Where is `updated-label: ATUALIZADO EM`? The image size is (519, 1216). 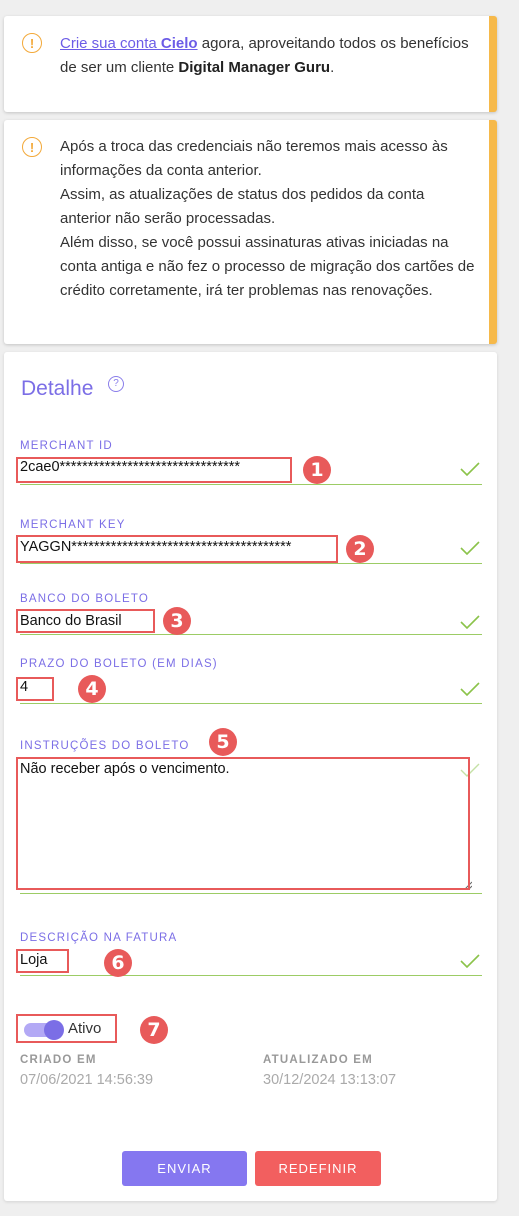 updated-label: ATUALIZADO EM is located at coordinates (318, 1060).